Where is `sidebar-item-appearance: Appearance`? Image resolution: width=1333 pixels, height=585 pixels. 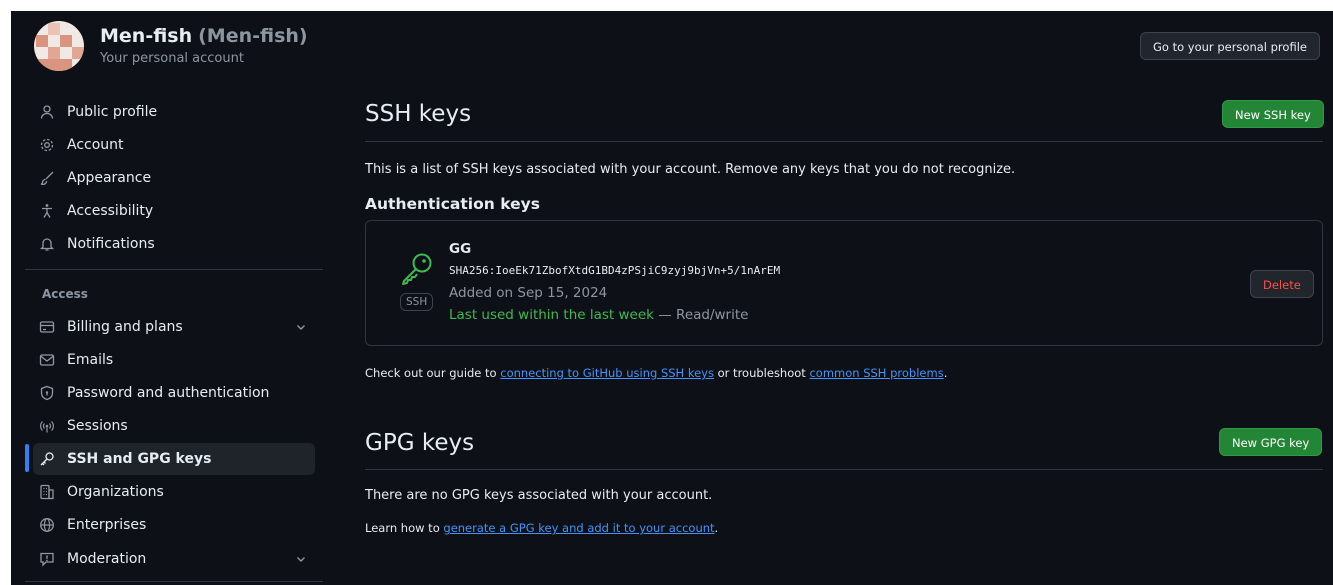 sidebar-item-appearance: Appearance is located at coordinates (174, 178).